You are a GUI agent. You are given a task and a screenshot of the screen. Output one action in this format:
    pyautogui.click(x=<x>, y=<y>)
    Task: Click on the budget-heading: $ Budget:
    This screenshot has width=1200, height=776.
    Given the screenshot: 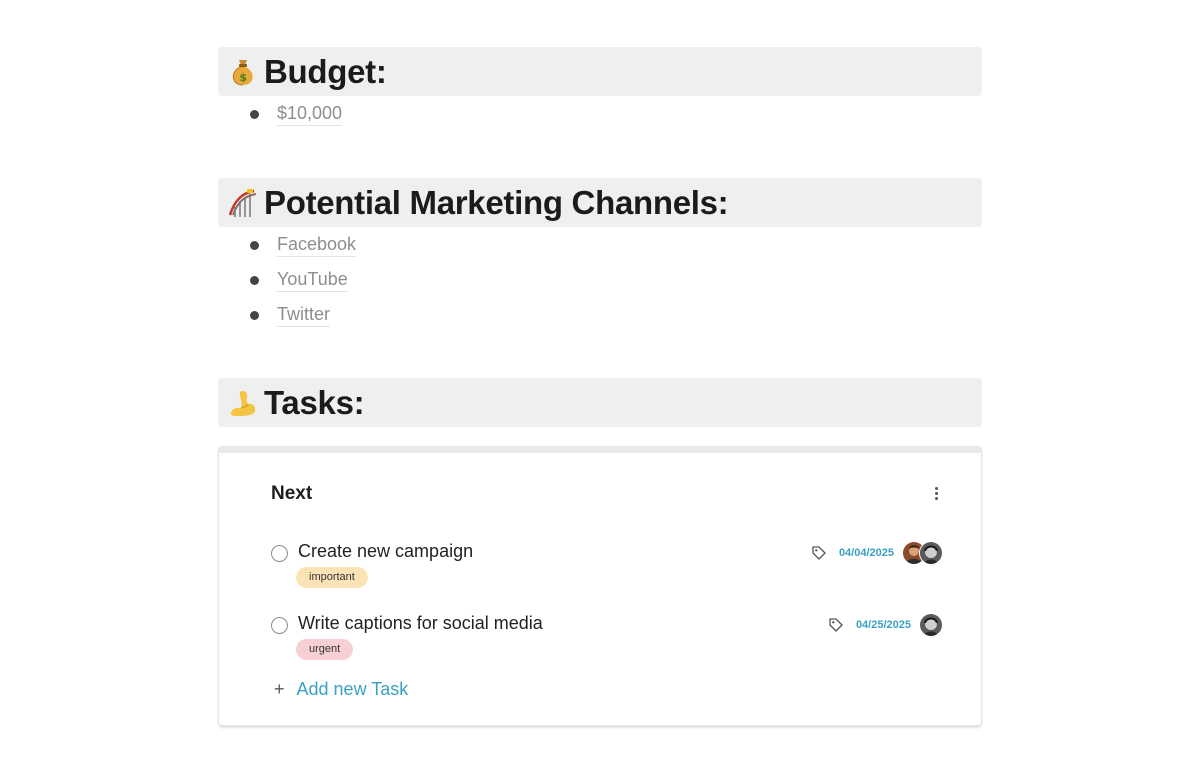 What is the action you would take?
    pyautogui.click(x=600, y=71)
    